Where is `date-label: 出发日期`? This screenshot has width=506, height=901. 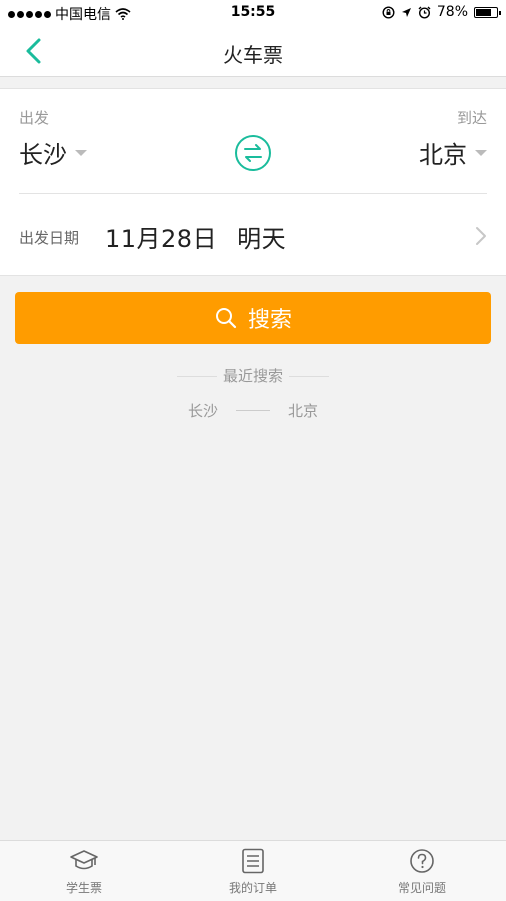 date-label: 出发日期 is located at coordinates (49, 238).